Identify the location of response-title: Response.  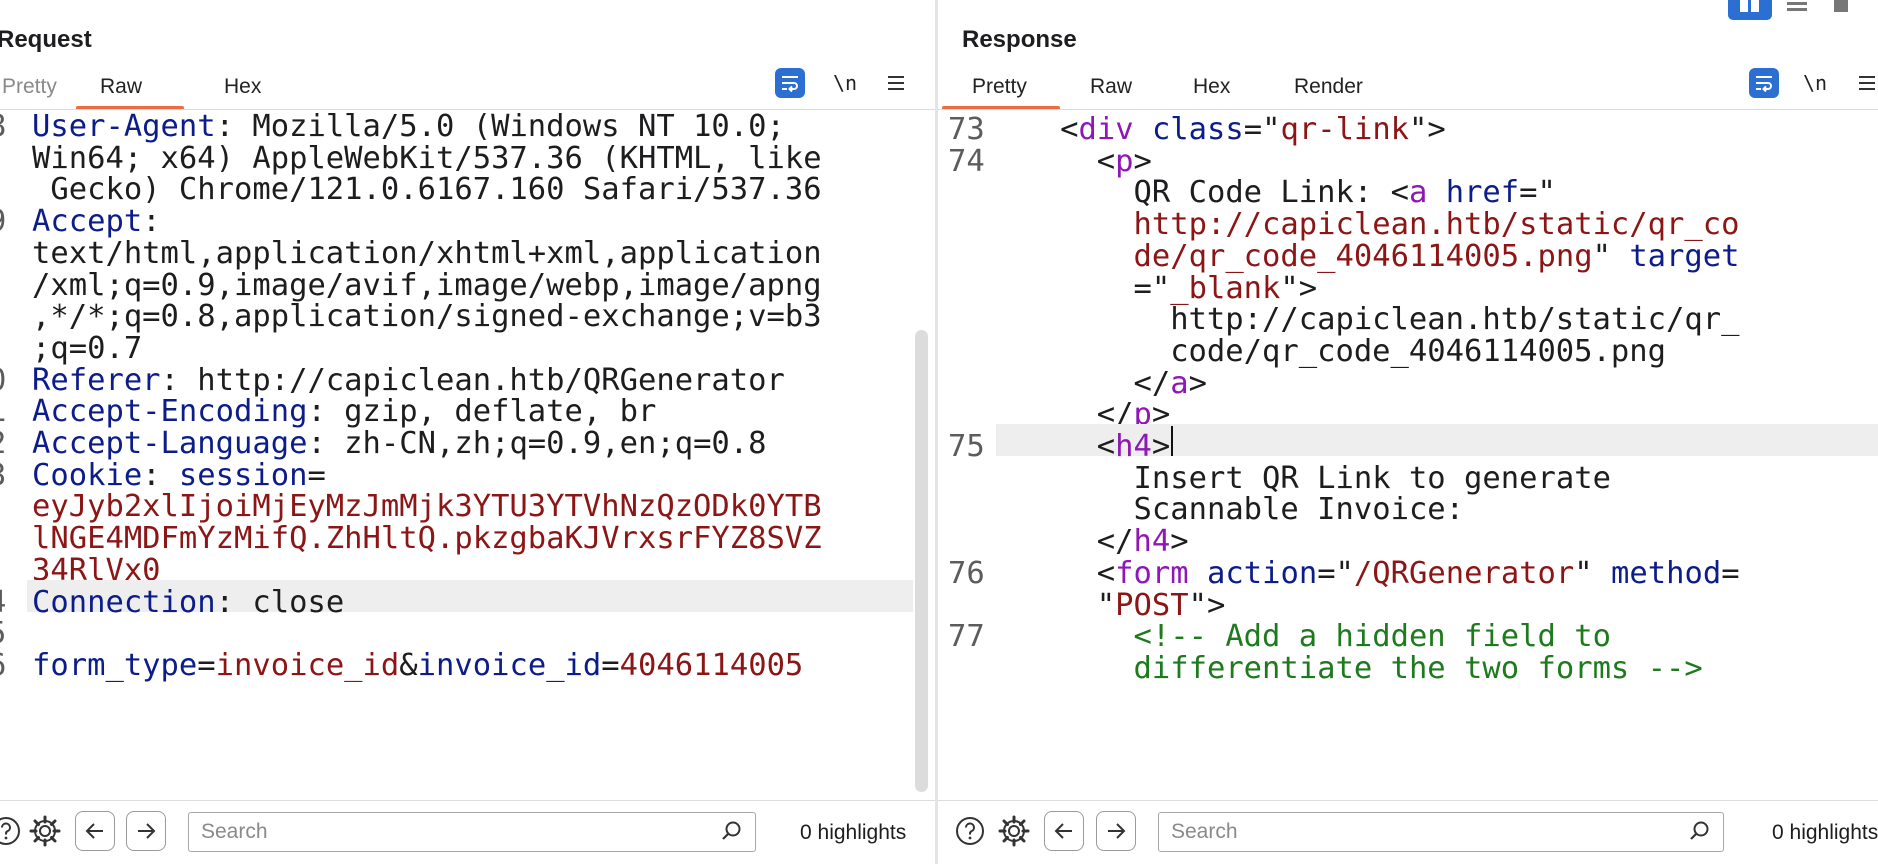
(1019, 39).